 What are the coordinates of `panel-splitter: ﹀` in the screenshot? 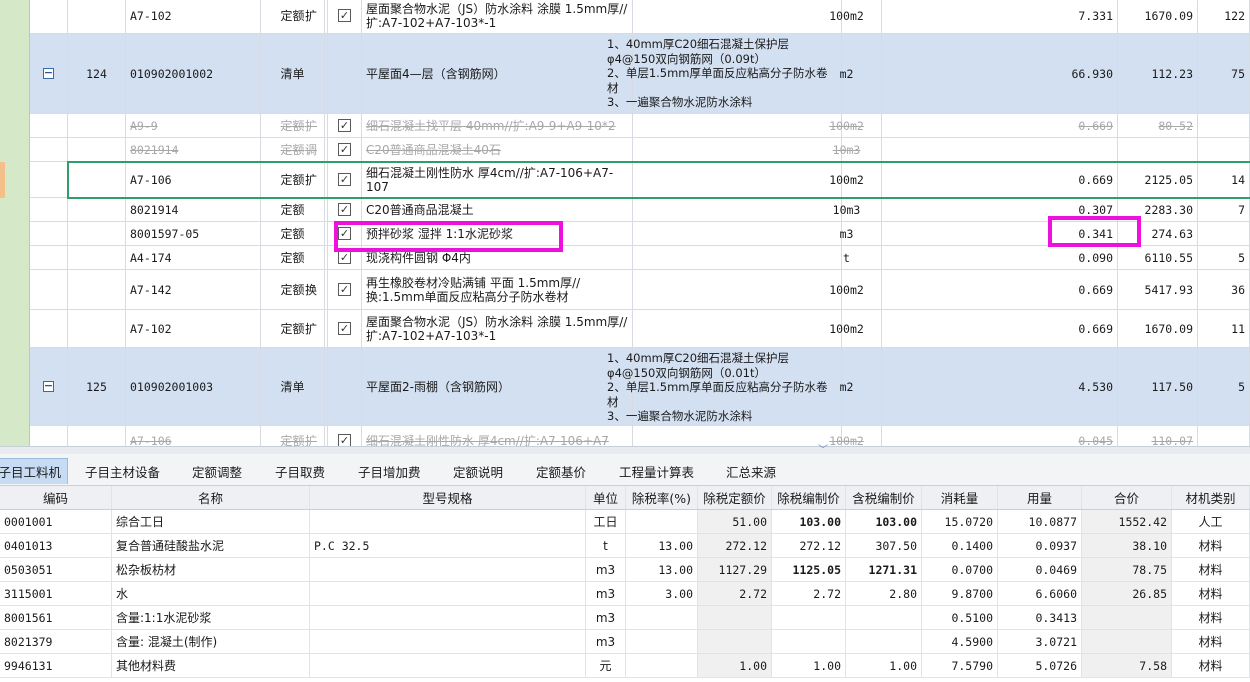 It's located at (625, 451).